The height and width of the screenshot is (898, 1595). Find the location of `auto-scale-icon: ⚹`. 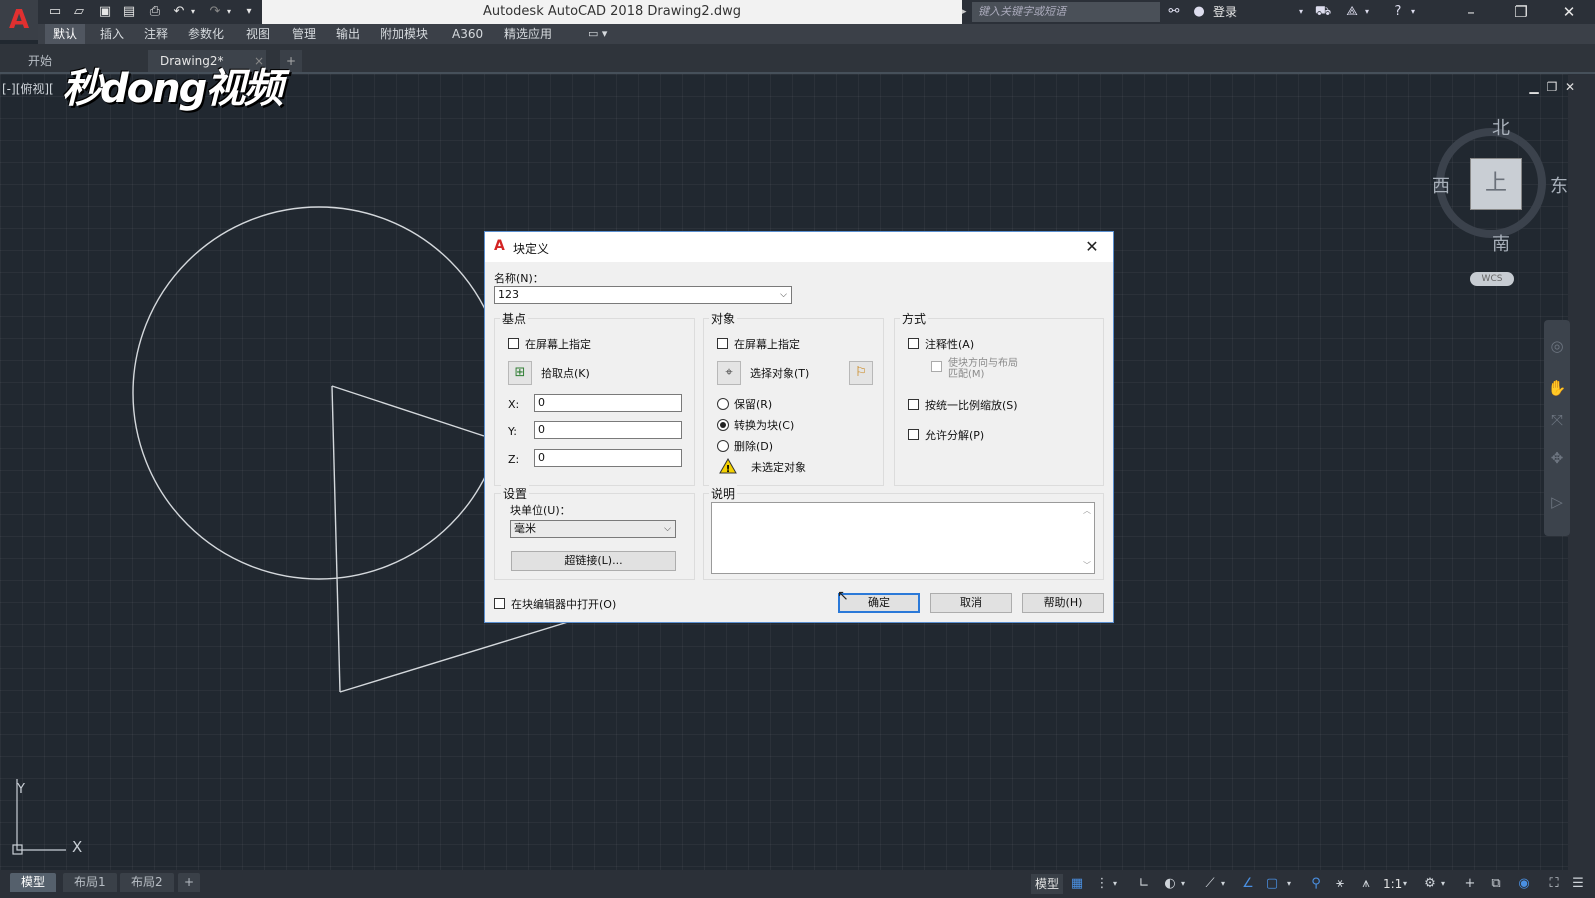

auto-scale-icon: ⚹ is located at coordinates (1340, 884).